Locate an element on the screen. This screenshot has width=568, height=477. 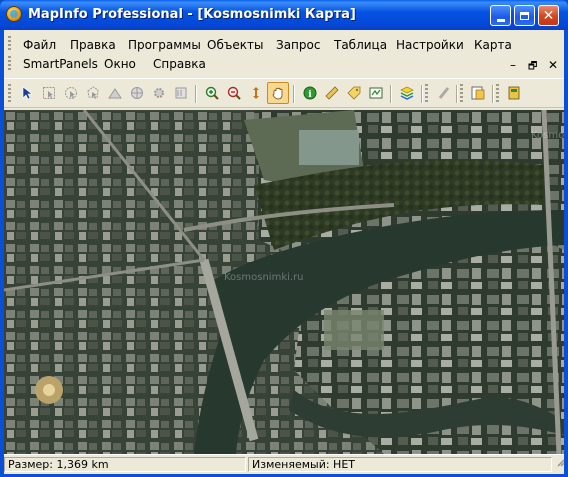
ruler-icon is located at coordinates (332, 93).